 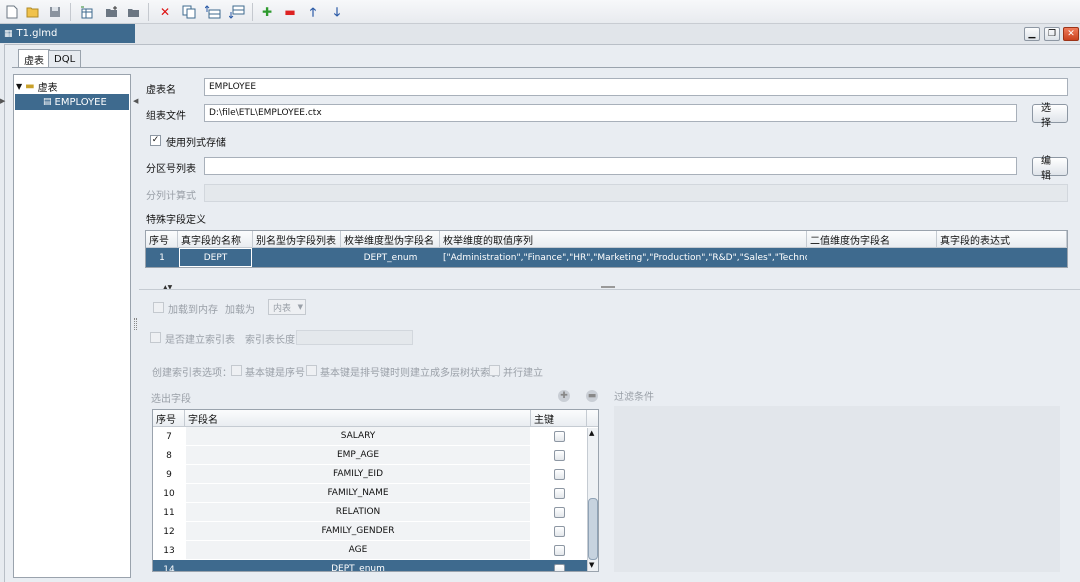 I want to click on field-name-cell: FAMILY_EID, so click(x=358, y=474).